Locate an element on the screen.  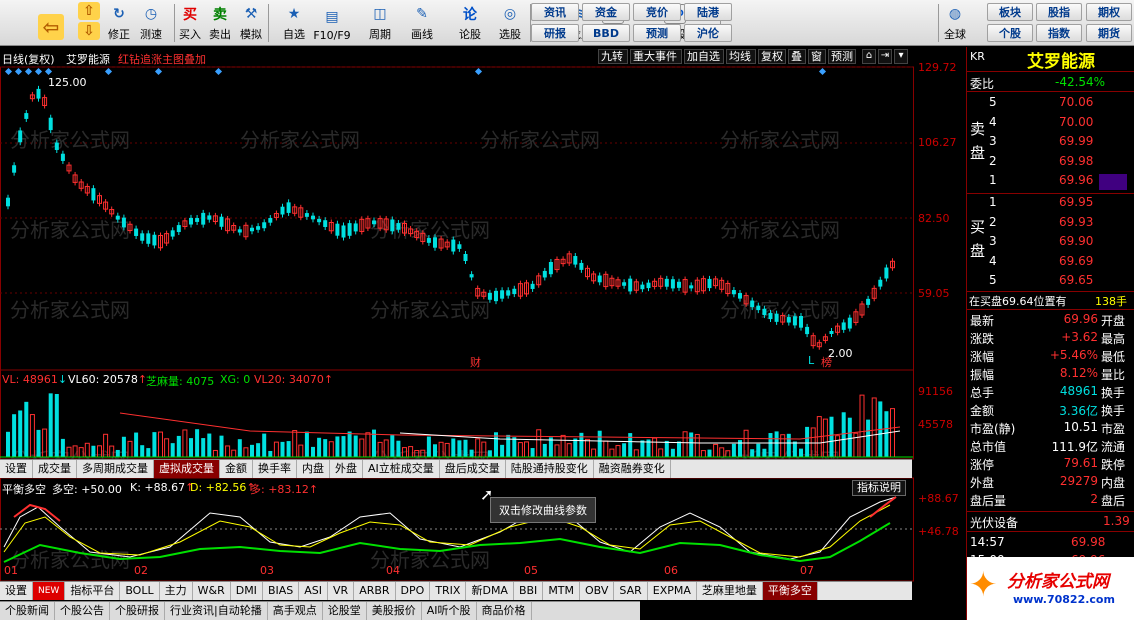
buy-1-price: 69.95 is located at coordinates (1076, 202).